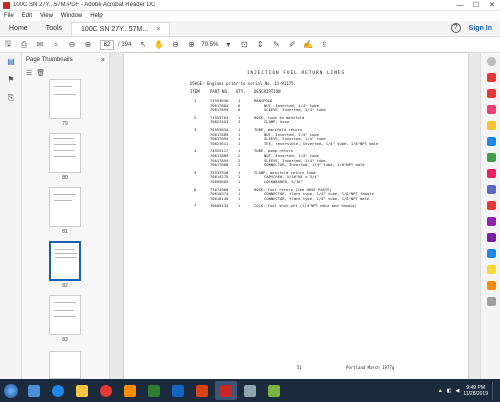 The image size is (500, 402). Describe the element at coordinates (195, 151) in the screenshot. I see `row-item: 4` at that location.